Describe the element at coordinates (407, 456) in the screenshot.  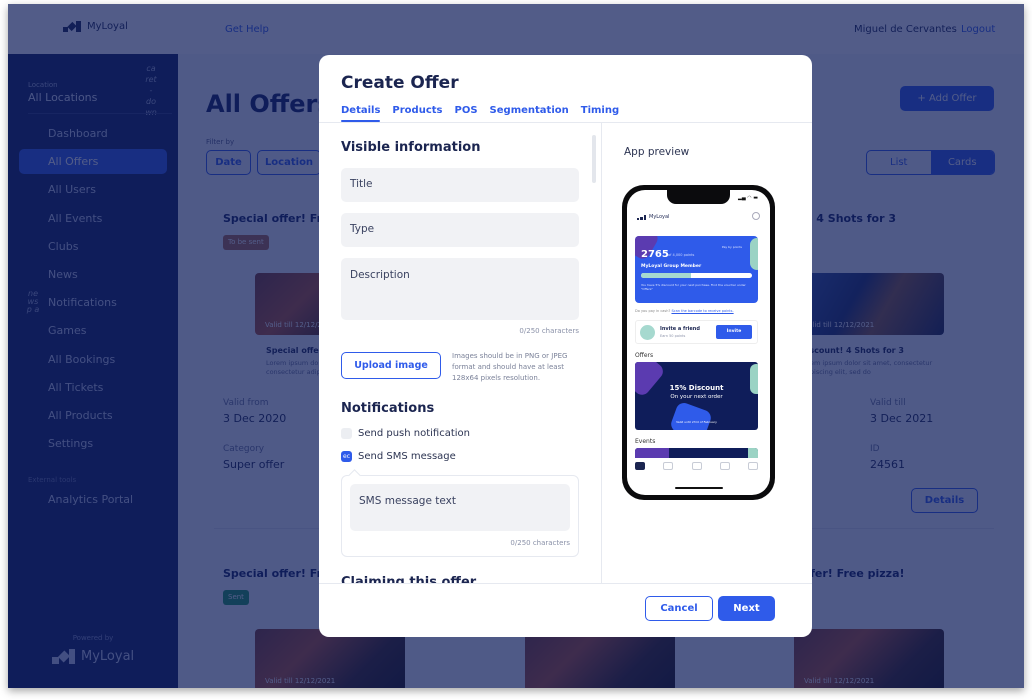
I see `sms-message-label: Send SMS message` at that location.